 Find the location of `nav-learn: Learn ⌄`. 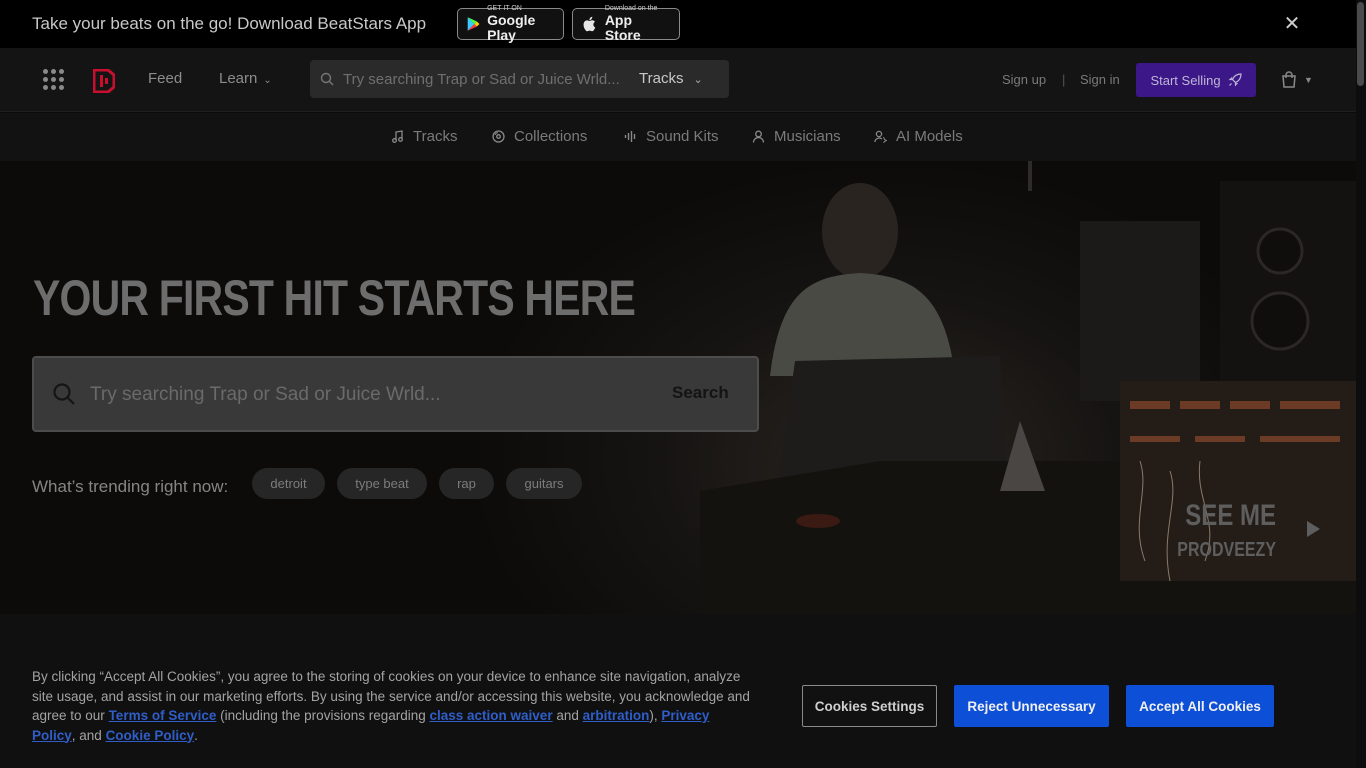

nav-learn: Learn ⌄ is located at coordinates (245, 78).